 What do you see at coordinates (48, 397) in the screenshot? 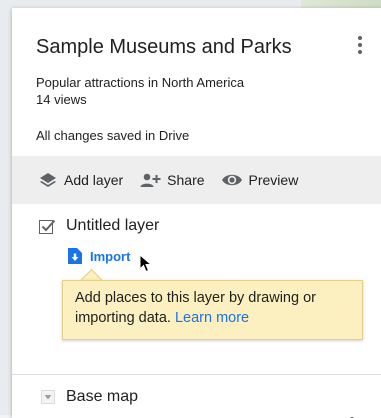
I see `triangle-down-icon` at bounding box center [48, 397].